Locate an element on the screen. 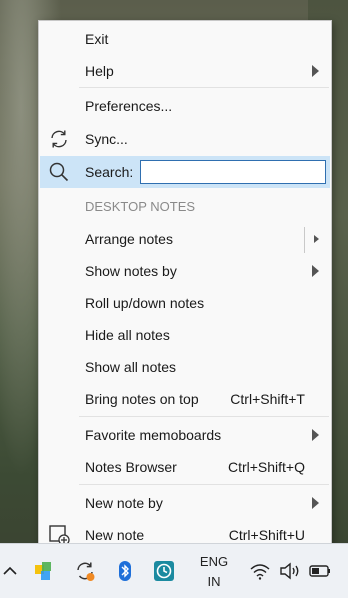 This screenshot has height=598, width=348. menu-item-roll-up-down: Roll up/down notes is located at coordinates (185, 303).